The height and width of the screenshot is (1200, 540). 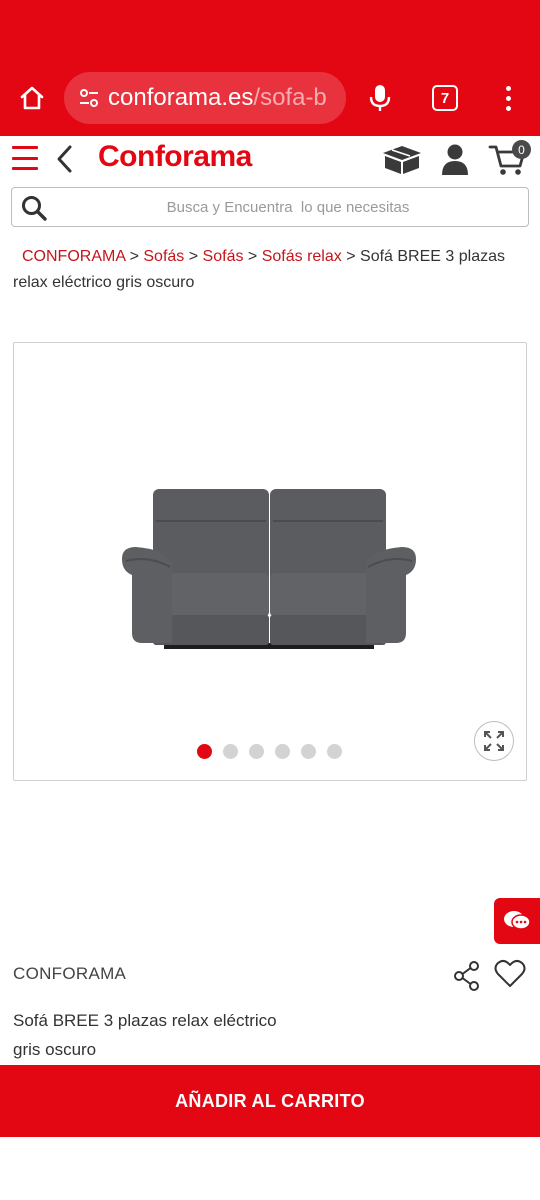 I want to click on product-image-sofa, so click(x=269, y=571).